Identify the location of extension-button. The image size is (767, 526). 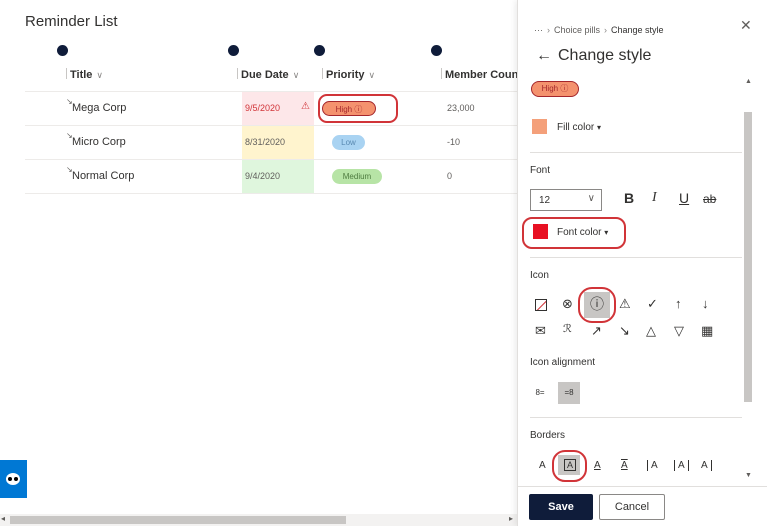
(13, 479).